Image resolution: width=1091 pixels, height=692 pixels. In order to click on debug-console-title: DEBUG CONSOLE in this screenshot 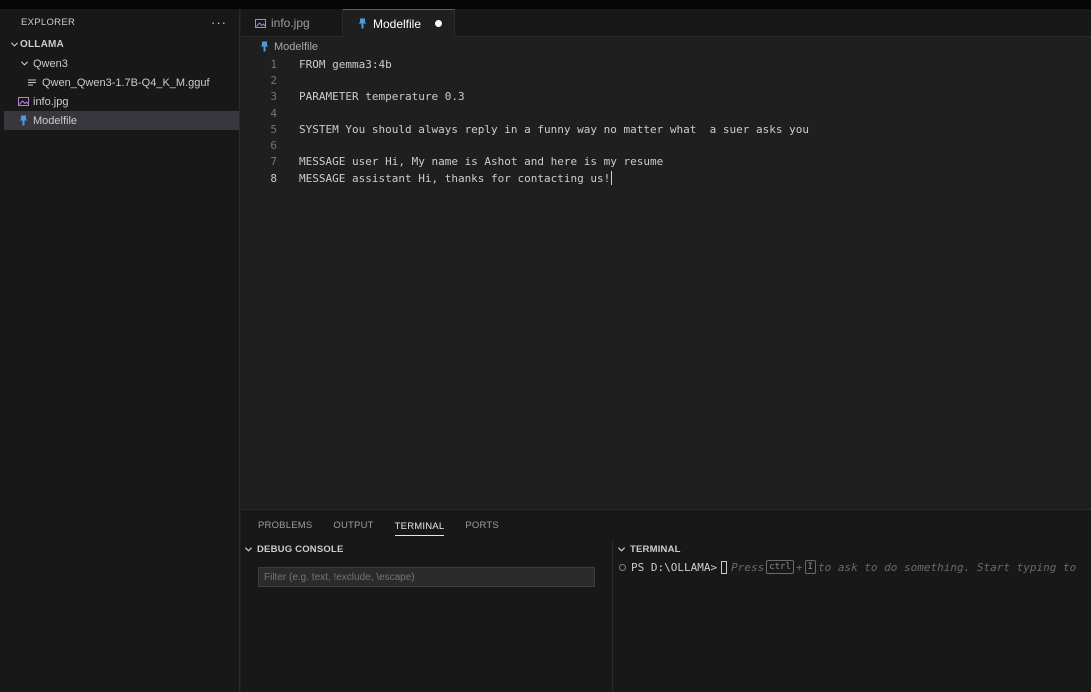, I will do `click(300, 549)`.